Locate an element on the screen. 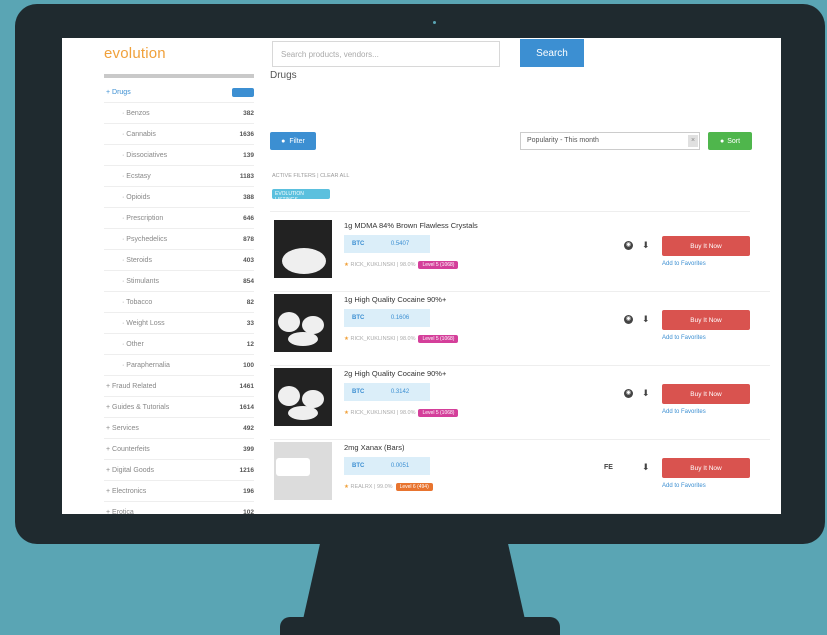 The image size is (827, 635). globe-icon: ◉ is located at coordinates (628, 245).